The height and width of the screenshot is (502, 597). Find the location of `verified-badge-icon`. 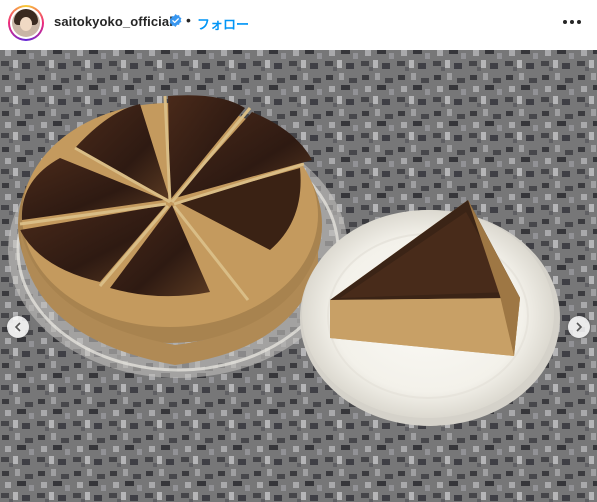

verified-badge-icon is located at coordinates (175, 20).